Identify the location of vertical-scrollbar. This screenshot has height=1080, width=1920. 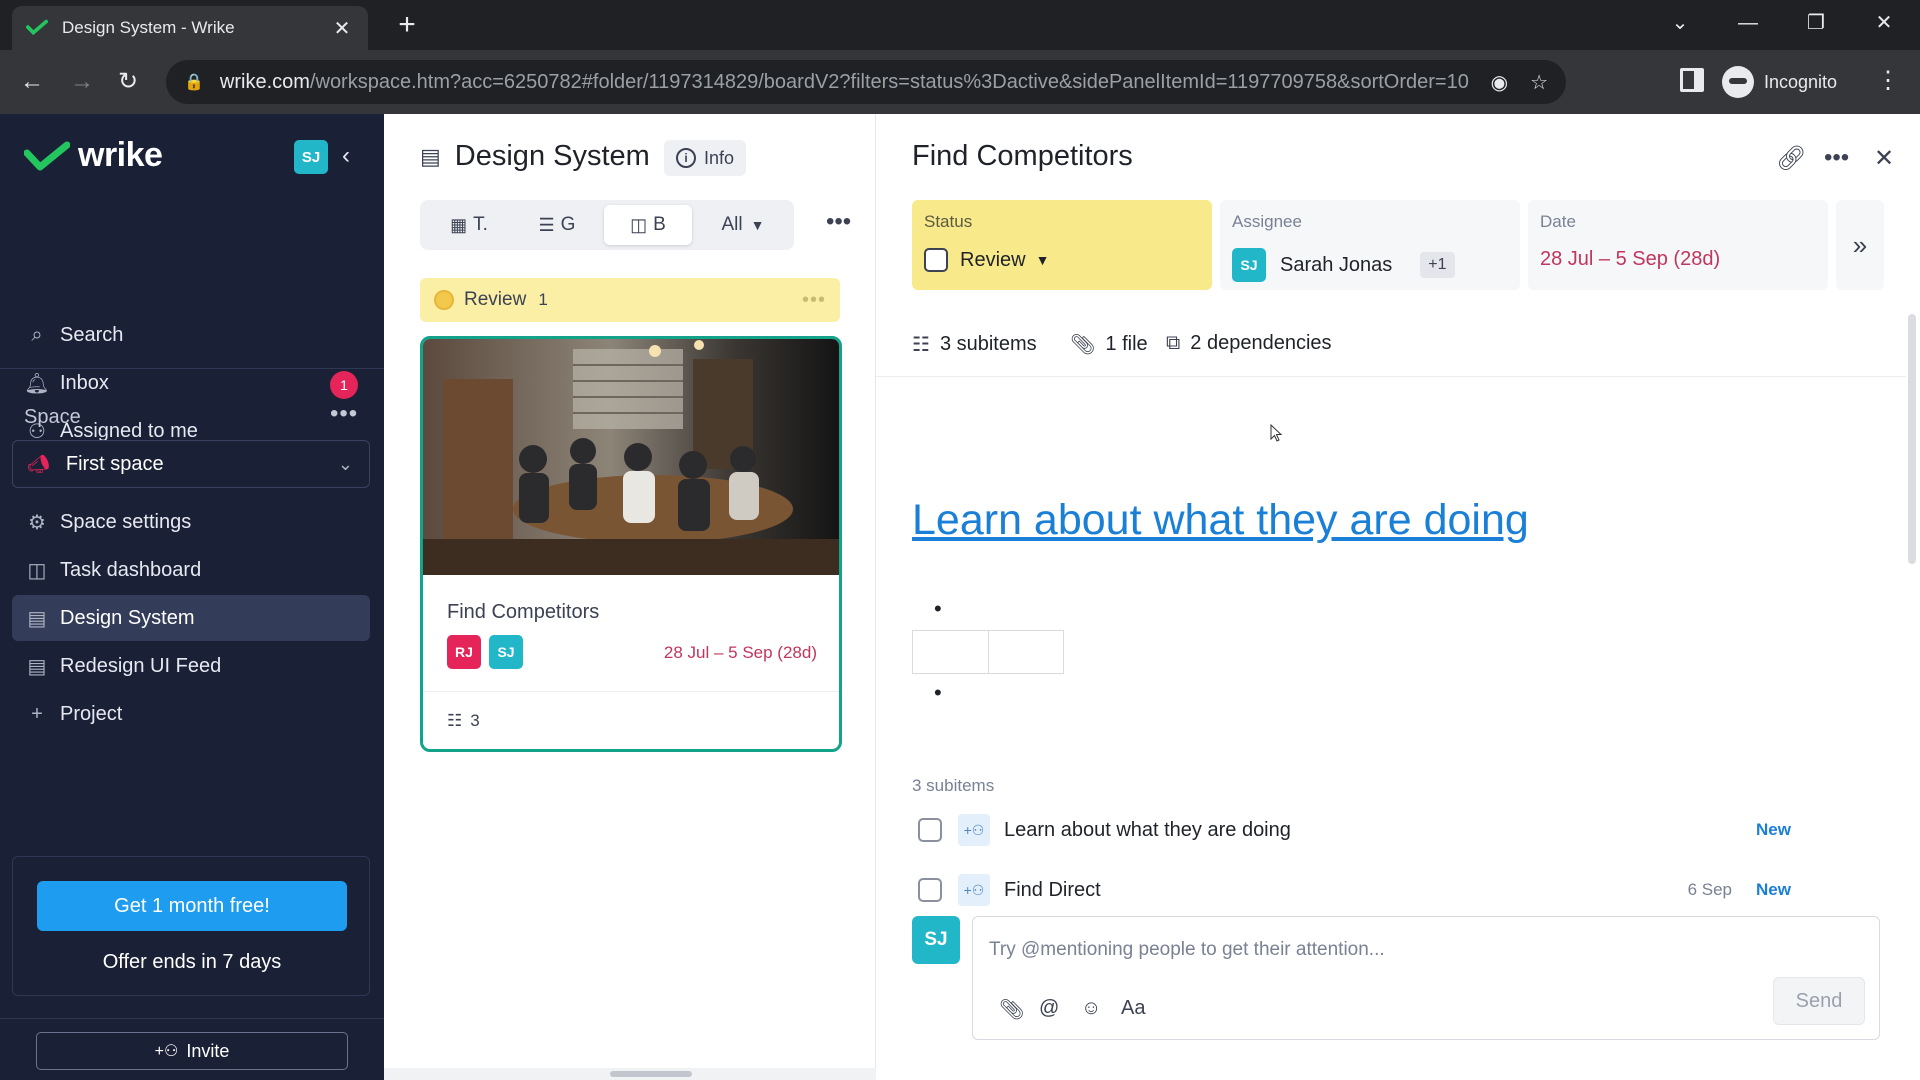
(1912, 439).